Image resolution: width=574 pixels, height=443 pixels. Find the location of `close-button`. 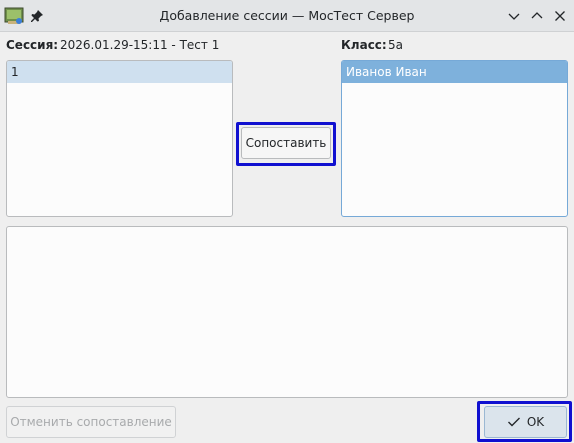

close-button is located at coordinates (560, 16).